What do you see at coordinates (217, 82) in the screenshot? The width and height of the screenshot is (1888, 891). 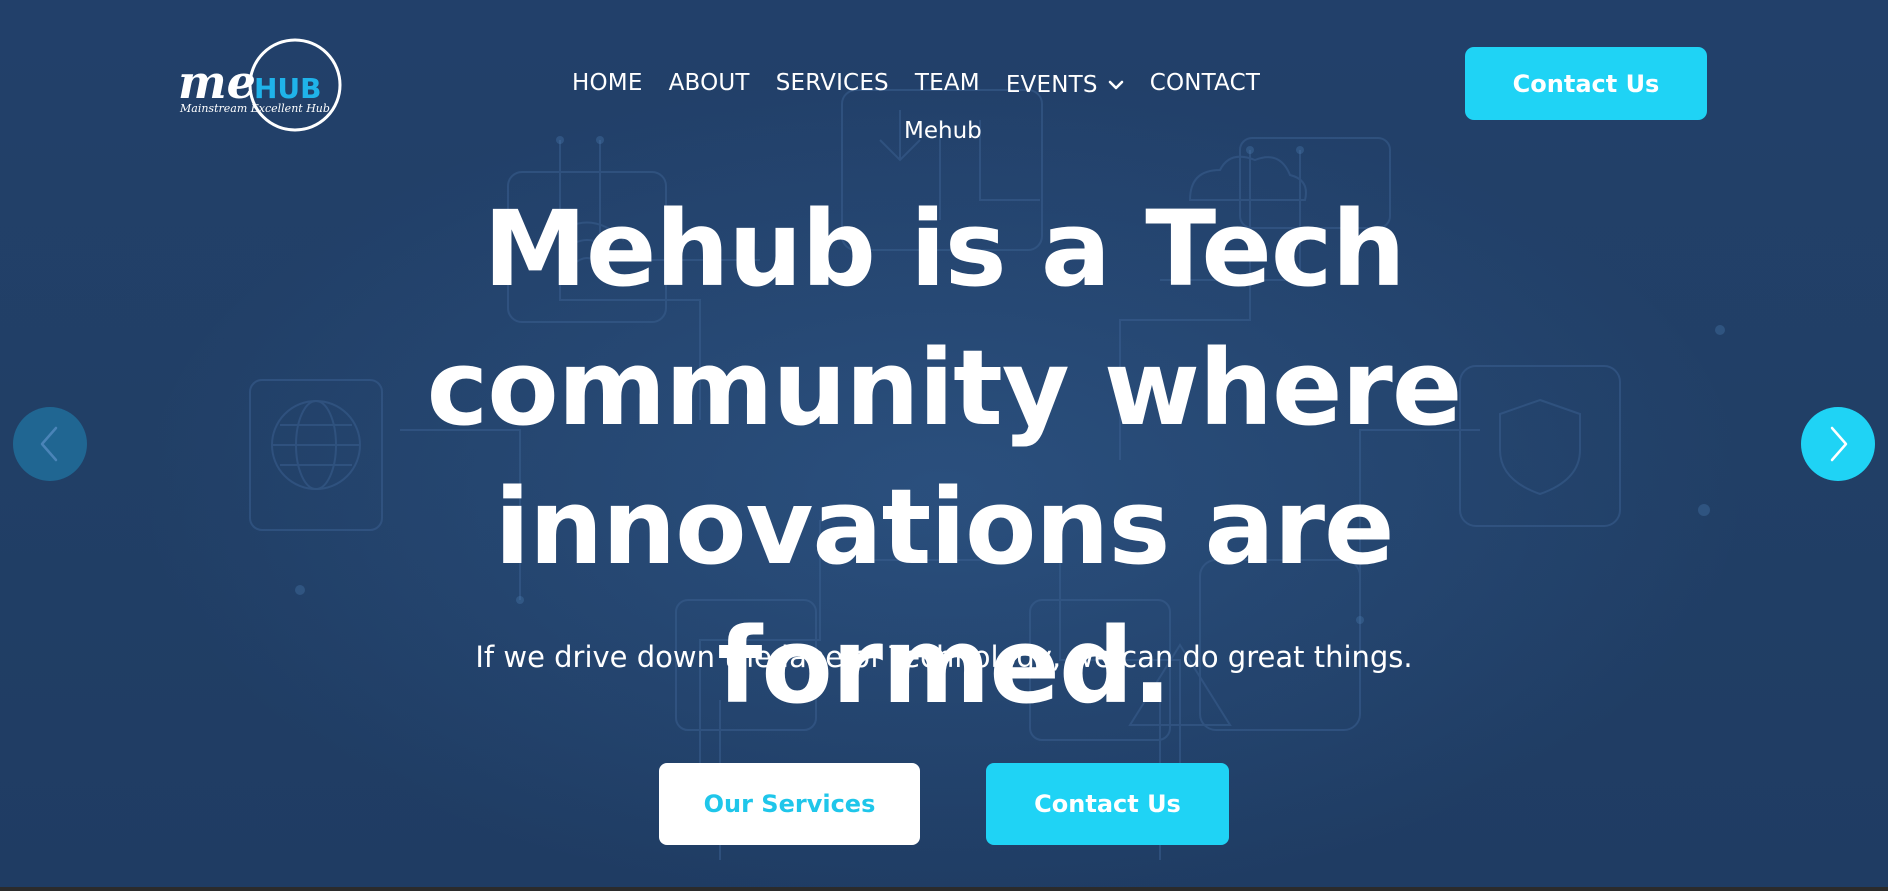 I see `svg-text: me` at bounding box center [217, 82].